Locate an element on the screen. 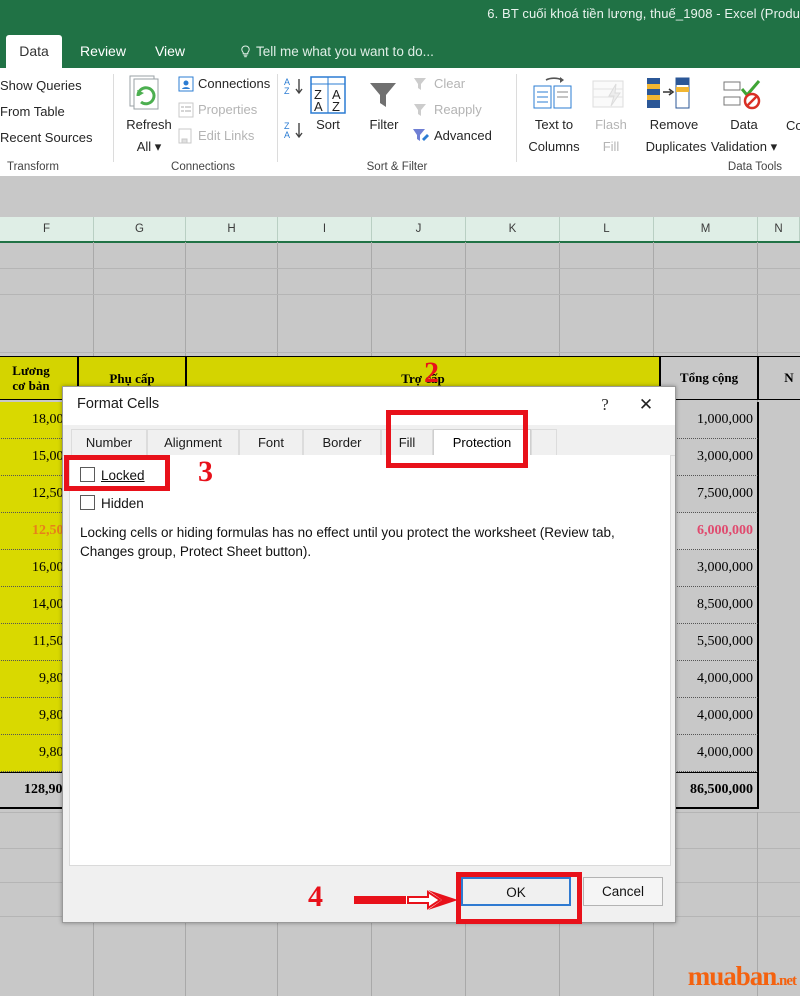  cancel-button: Cancel is located at coordinates (623, 891).